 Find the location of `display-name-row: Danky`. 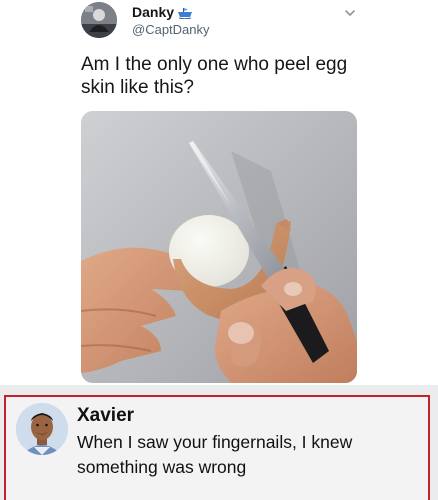

display-name-row: Danky is located at coordinates (162, 12).